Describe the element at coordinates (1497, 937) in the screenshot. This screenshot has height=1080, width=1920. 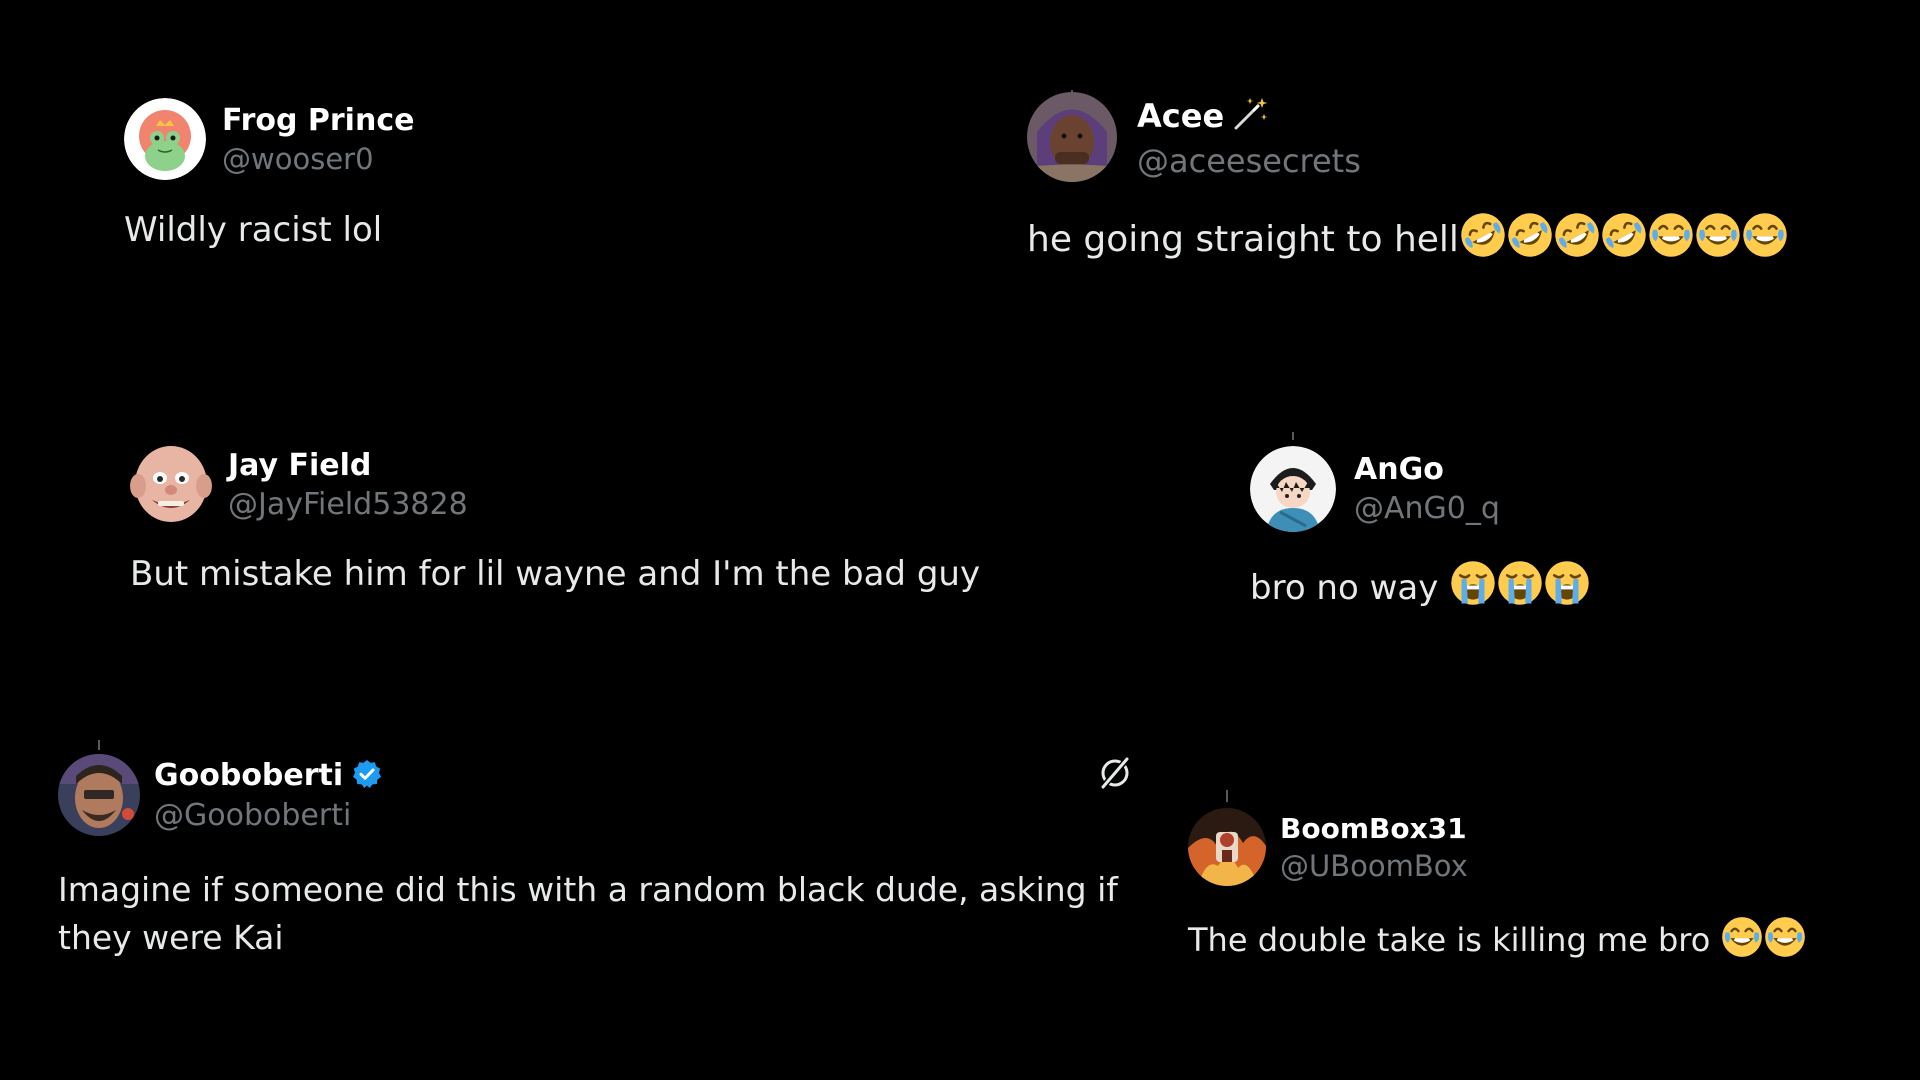
I see `tweet-text: The double take is killing me bro` at that location.